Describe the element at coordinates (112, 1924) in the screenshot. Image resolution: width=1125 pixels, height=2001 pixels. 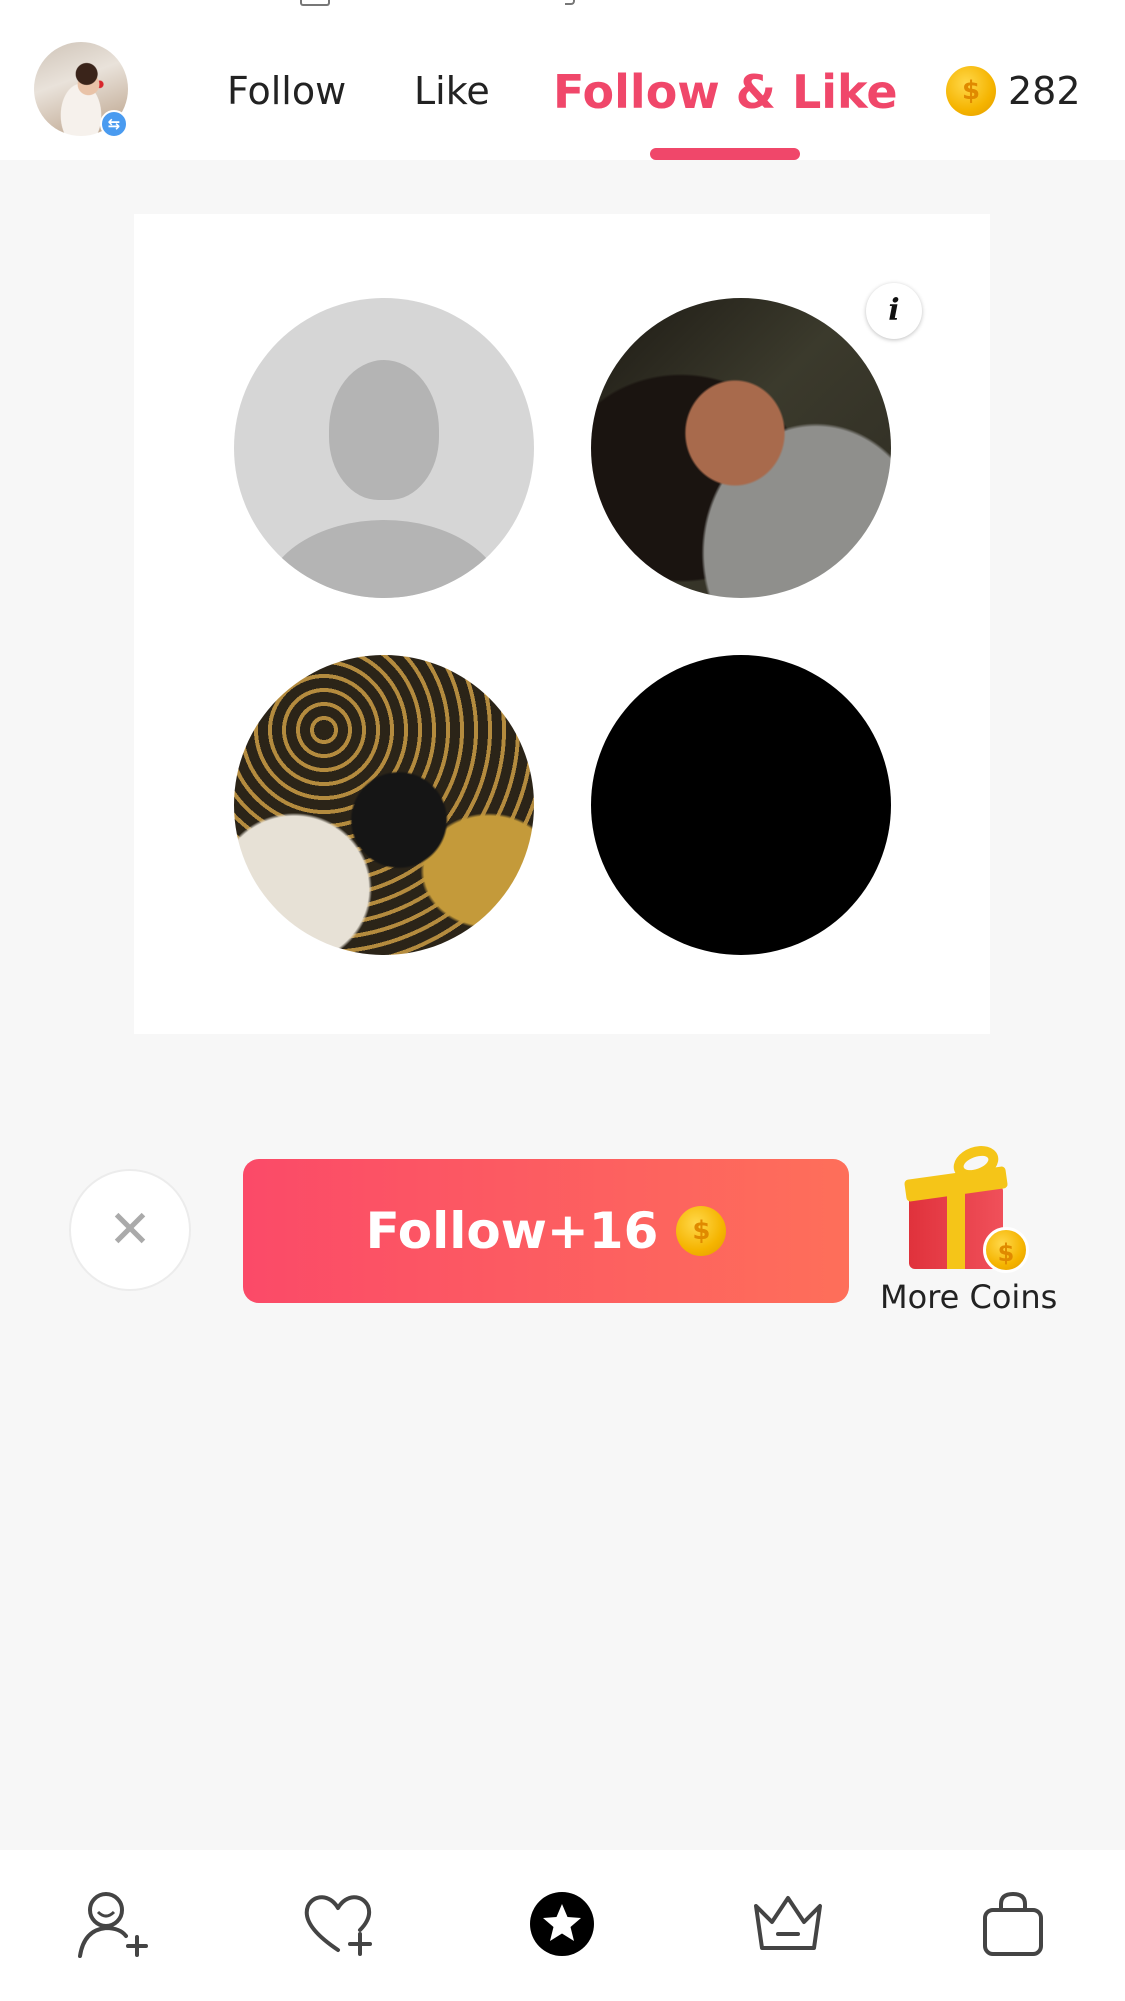
I see `add-user-icon` at that location.